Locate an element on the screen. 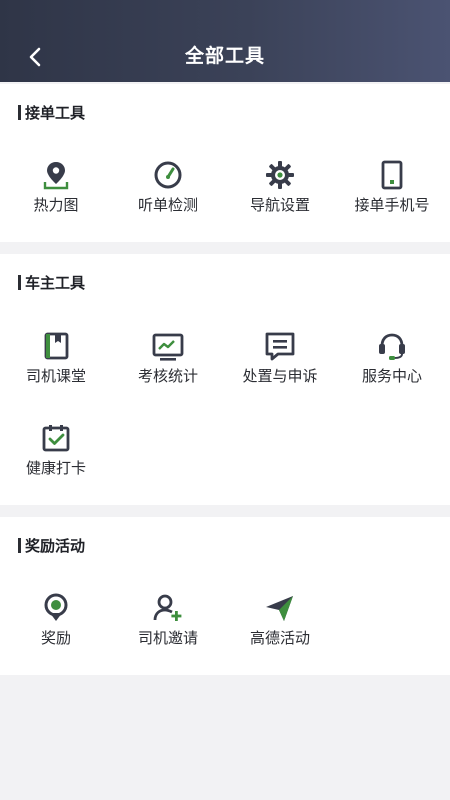 The width and height of the screenshot is (450, 800). tool-health-checkin: 健康打卡 is located at coordinates (56, 448).